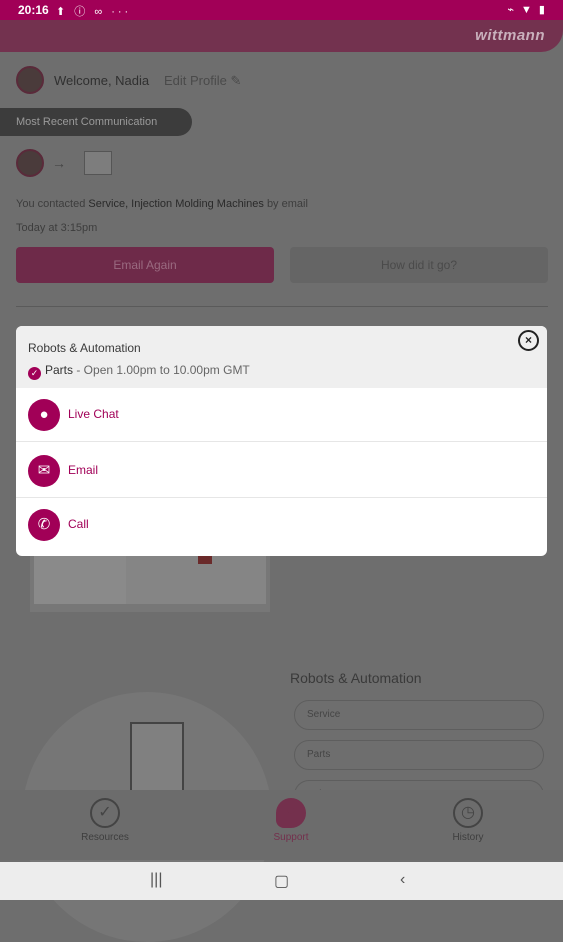 The height and width of the screenshot is (942, 563). Describe the element at coordinates (59, 163) in the screenshot. I see `arrow-right-icon: →` at that location.